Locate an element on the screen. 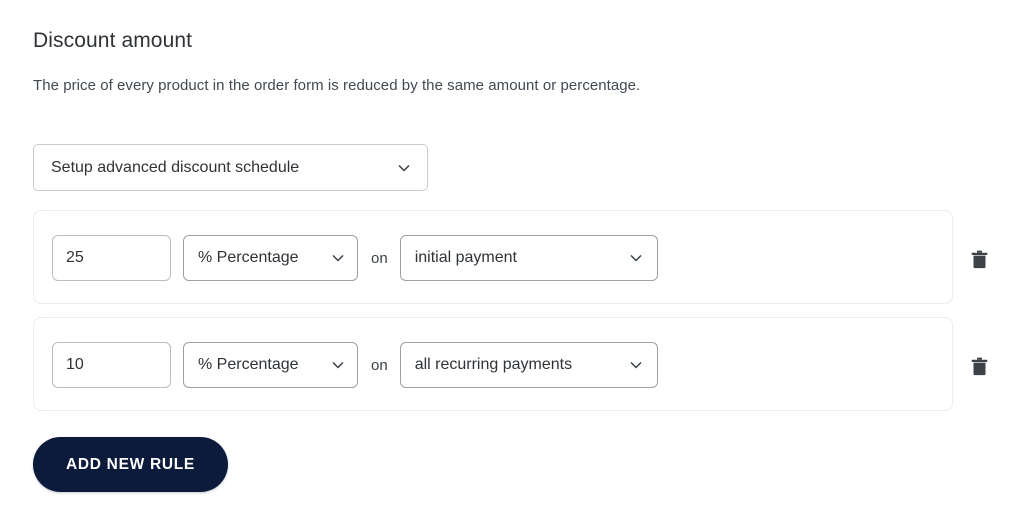  rule-controls: % Percentage on initial payment is located at coordinates (355, 258).